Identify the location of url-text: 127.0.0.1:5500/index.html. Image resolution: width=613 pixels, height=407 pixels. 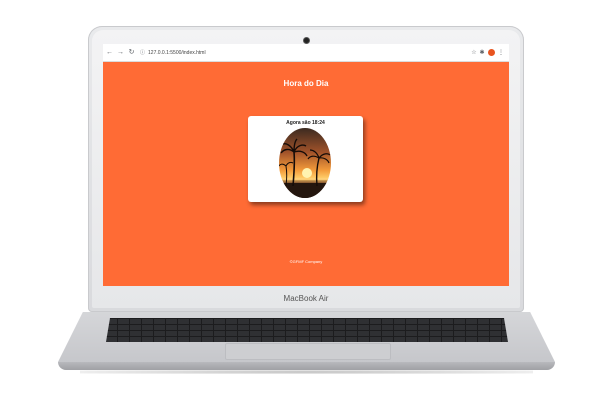
(177, 53).